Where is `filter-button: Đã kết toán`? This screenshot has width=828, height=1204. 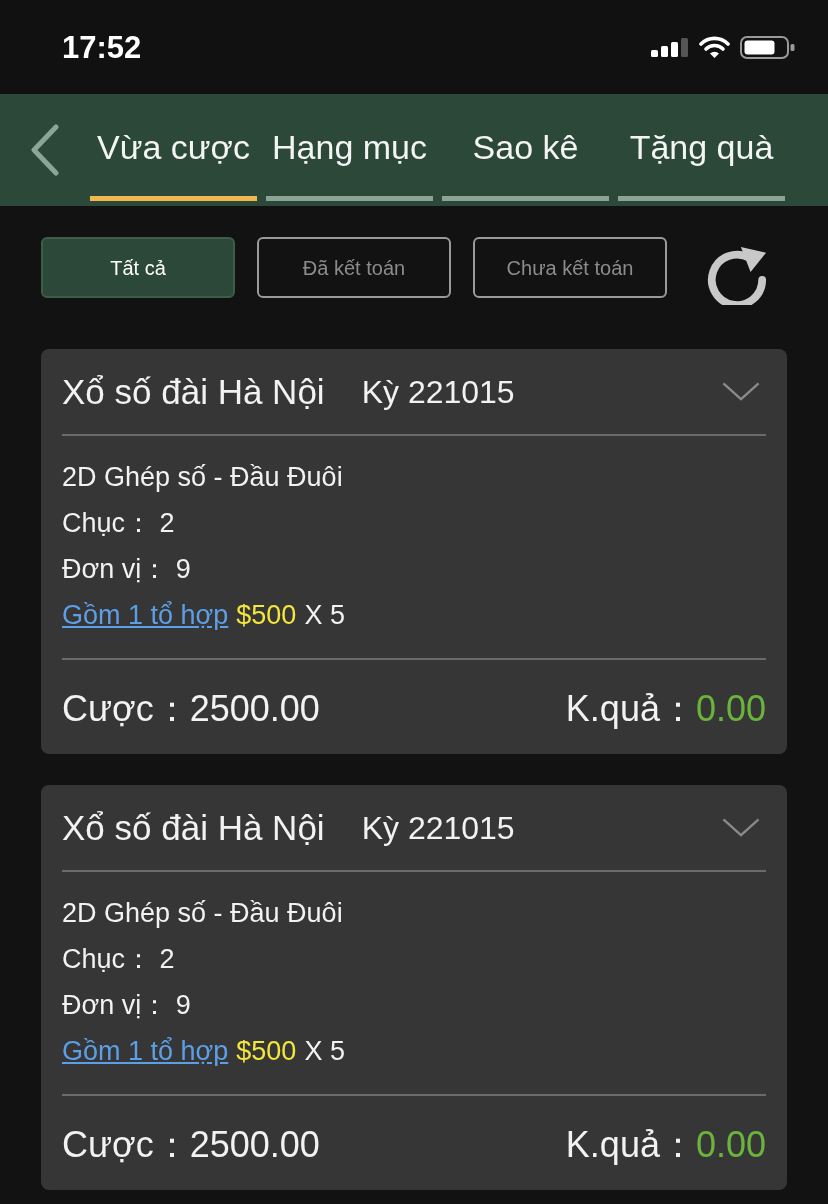
filter-button: Đã kết toán is located at coordinates (354, 267).